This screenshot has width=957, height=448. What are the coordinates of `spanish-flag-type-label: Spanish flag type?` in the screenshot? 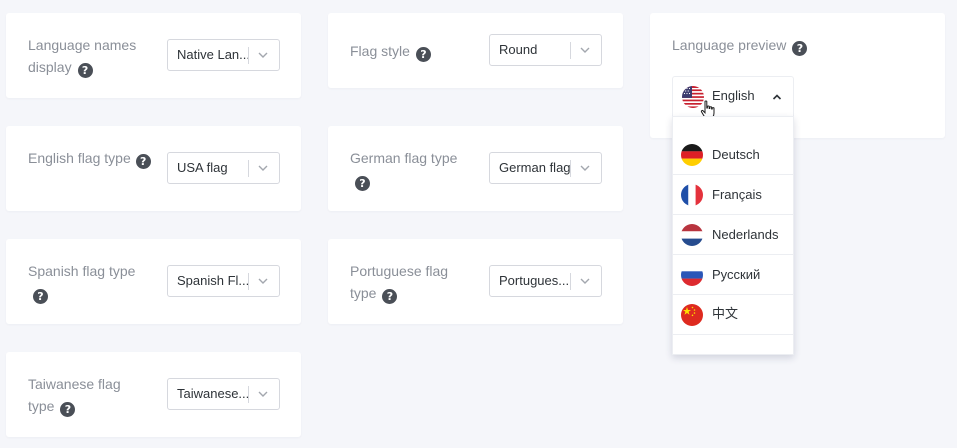 It's located at (82, 283).